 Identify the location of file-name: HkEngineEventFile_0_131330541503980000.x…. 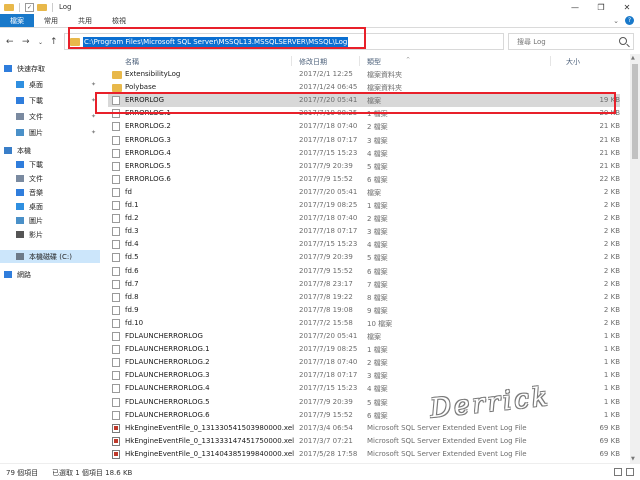
(210, 427).